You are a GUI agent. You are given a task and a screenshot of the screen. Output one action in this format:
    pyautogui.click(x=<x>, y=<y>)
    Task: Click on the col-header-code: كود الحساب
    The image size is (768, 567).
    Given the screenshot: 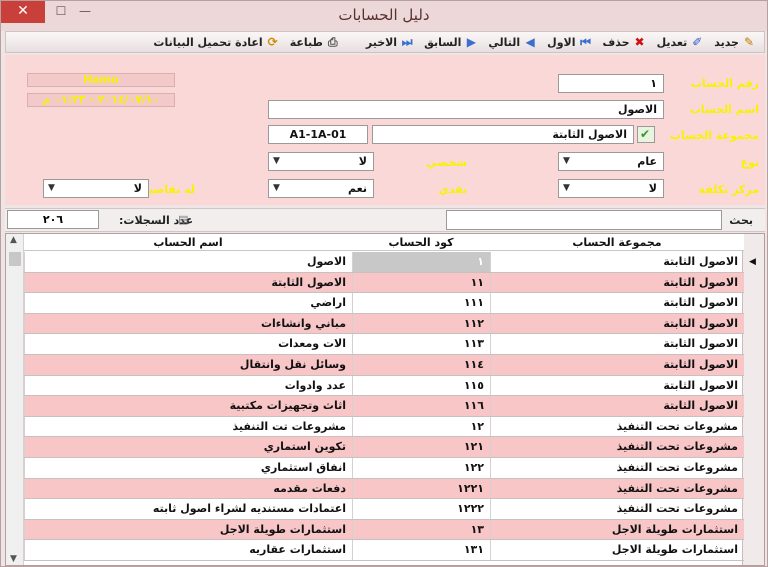 What is the action you would take?
    pyautogui.click(x=421, y=242)
    